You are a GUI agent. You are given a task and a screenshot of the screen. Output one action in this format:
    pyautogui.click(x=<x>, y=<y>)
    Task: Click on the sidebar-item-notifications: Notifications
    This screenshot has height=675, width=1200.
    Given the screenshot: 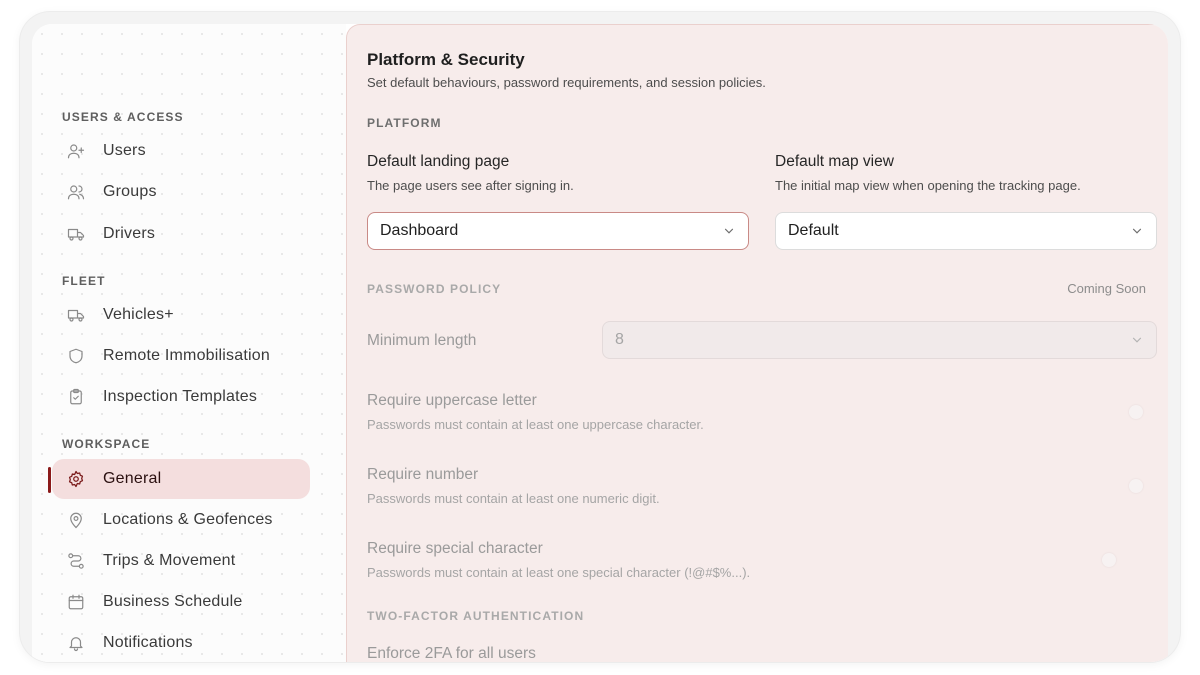 What is the action you would take?
    pyautogui.click(x=181, y=642)
    